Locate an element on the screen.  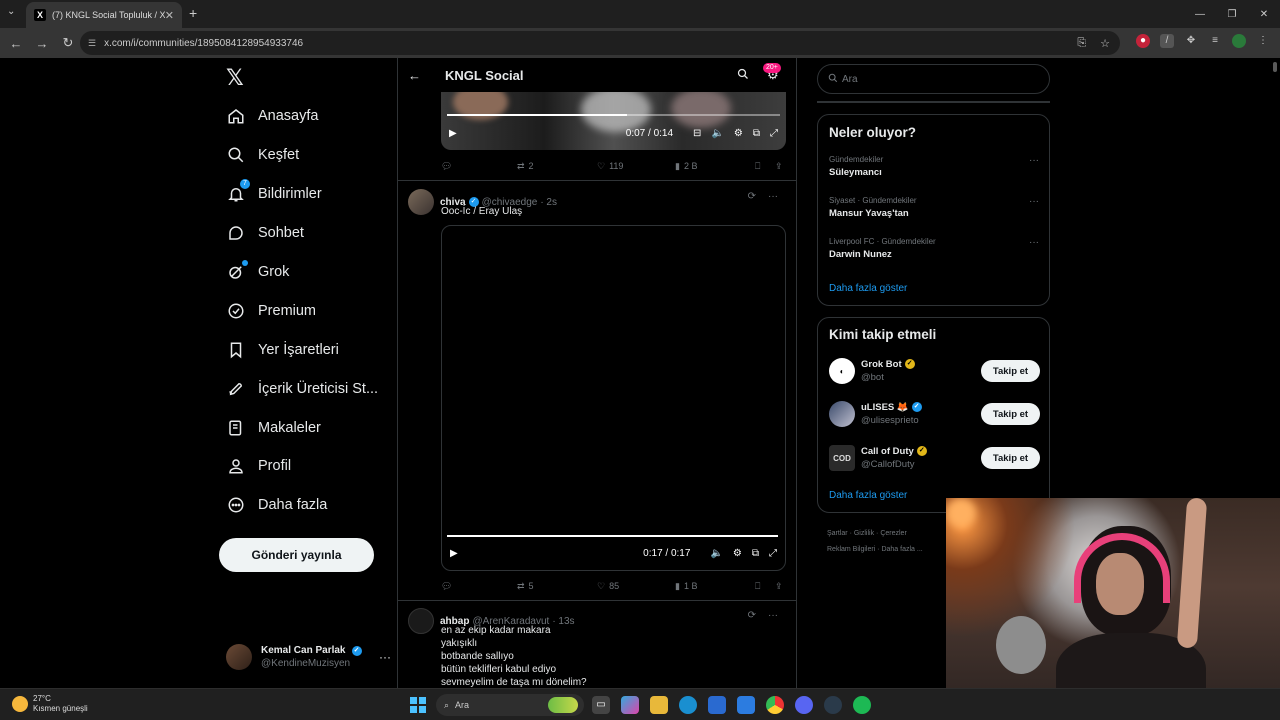
mail-icon is located at coordinates (746, 705).